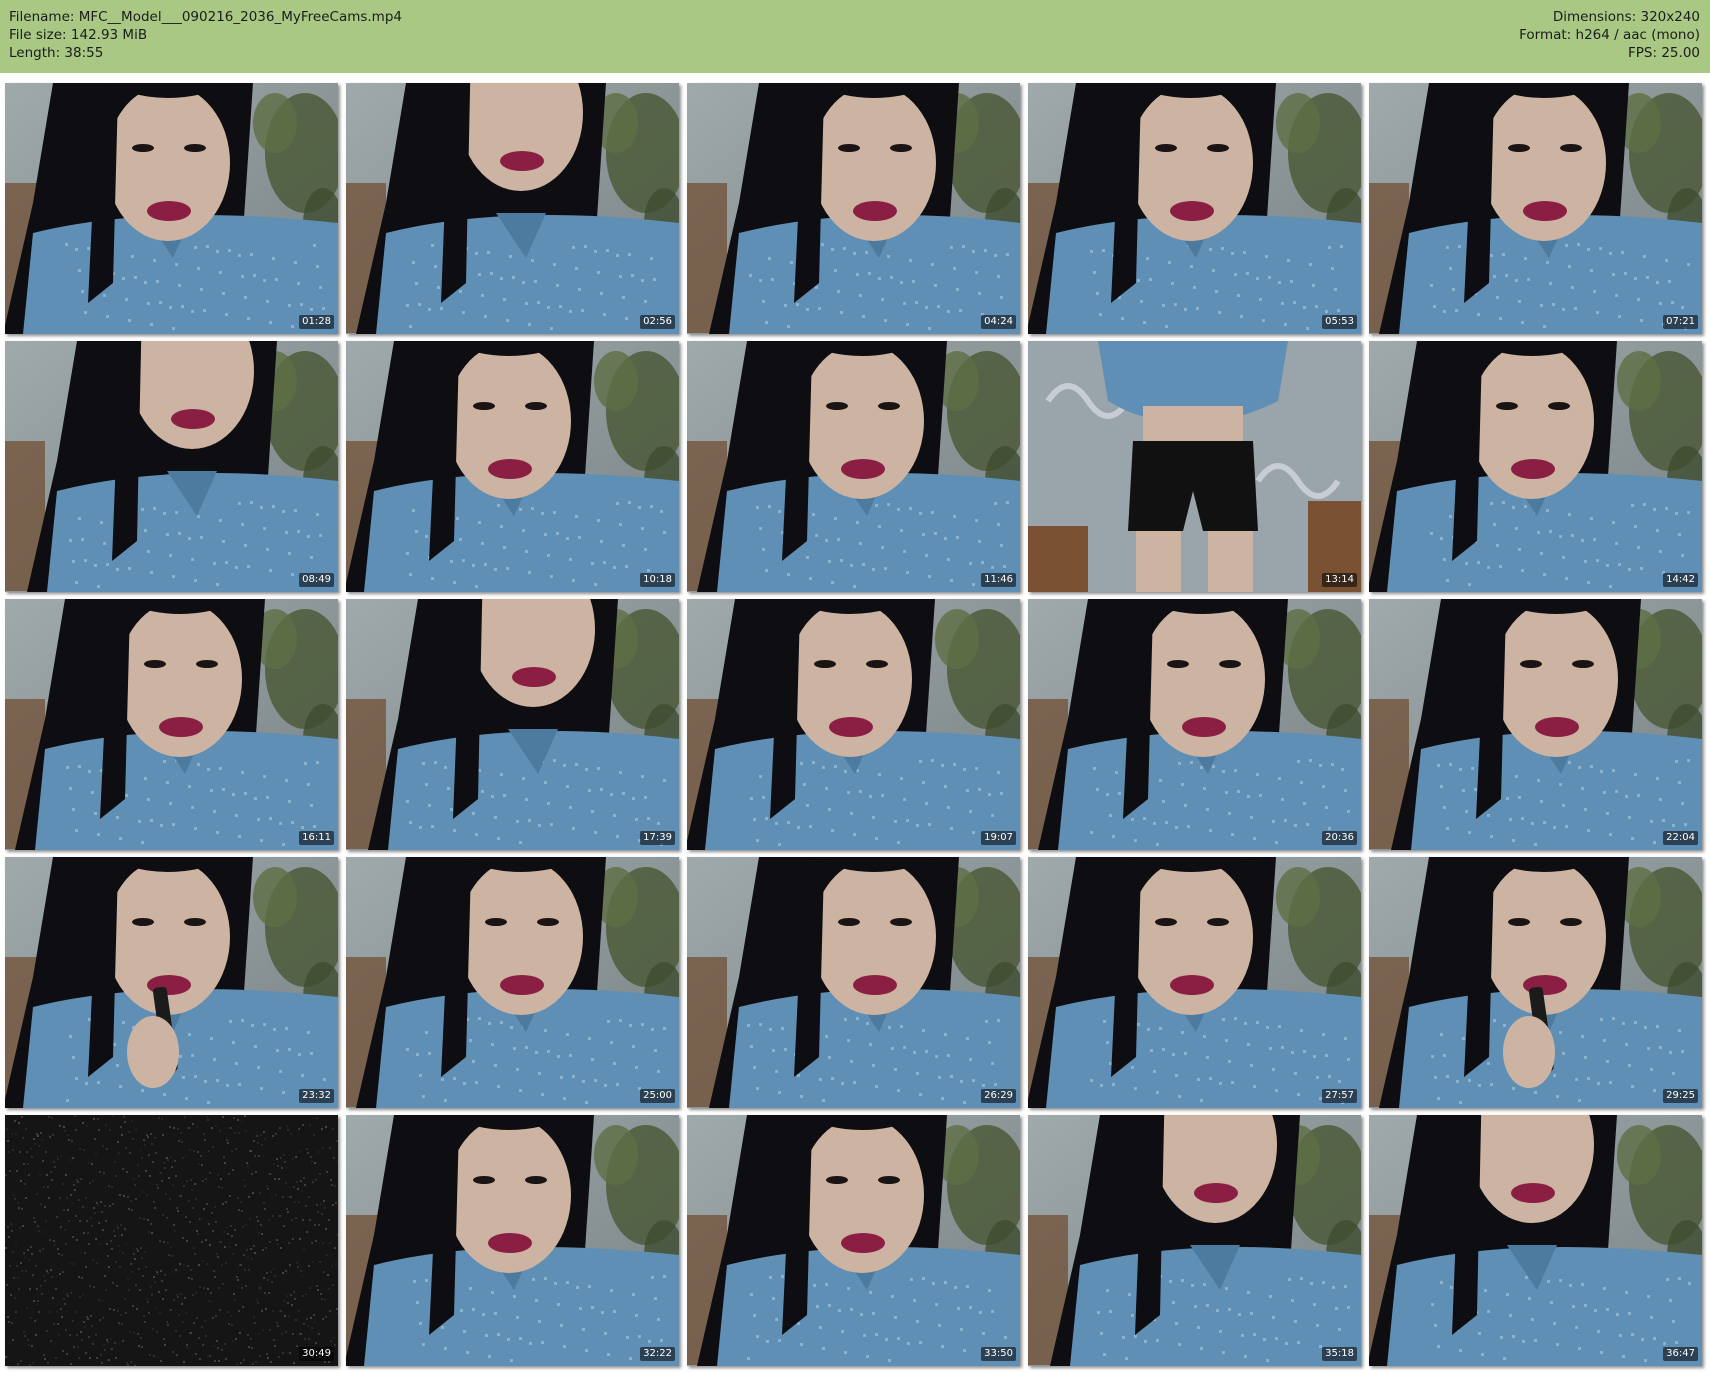 The width and height of the screenshot is (1710, 1373). I want to click on video-thumbnail: 19:07, so click(853, 724).